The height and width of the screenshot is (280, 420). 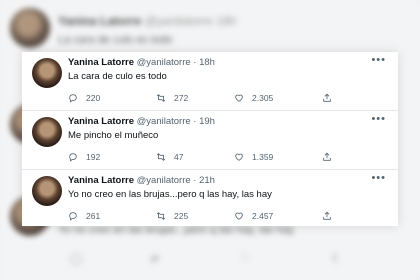 What do you see at coordinates (226, 21) in the screenshot?
I see `bg-time: 18h` at bounding box center [226, 21].